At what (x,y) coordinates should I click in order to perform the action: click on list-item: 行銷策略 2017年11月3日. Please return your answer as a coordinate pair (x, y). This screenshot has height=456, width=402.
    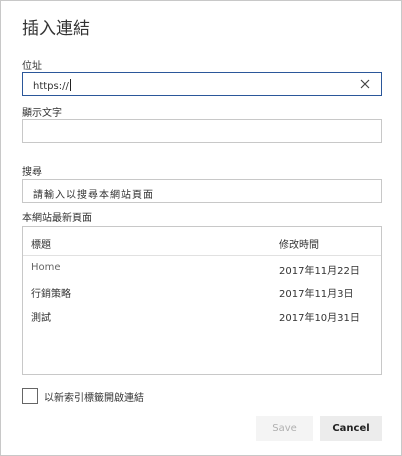
    Looking at the image, I should click on (202, 291).